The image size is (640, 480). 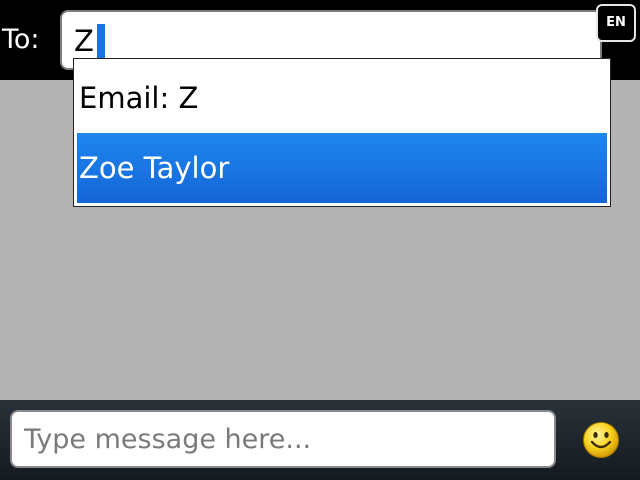 What do you see at coordinates (342, 98) in the screenshot?
I see `suggestion-email: Email: Z` at bounding box center [342, 98].